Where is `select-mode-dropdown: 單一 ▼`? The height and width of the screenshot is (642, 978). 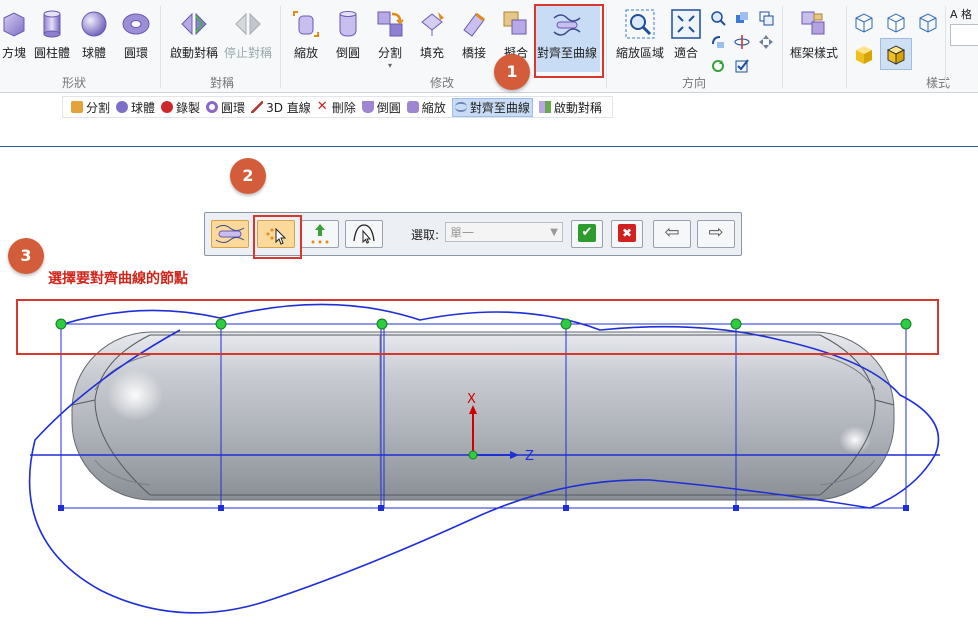
select-mode-dropdown: 單一 ▼ is located at coordinates (504, 232).